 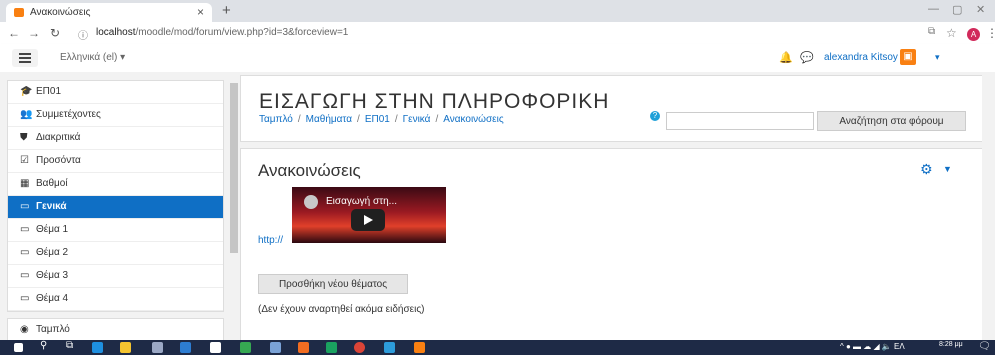 I want to click on tab-close-icon: ×, so click(x=200, y=12).